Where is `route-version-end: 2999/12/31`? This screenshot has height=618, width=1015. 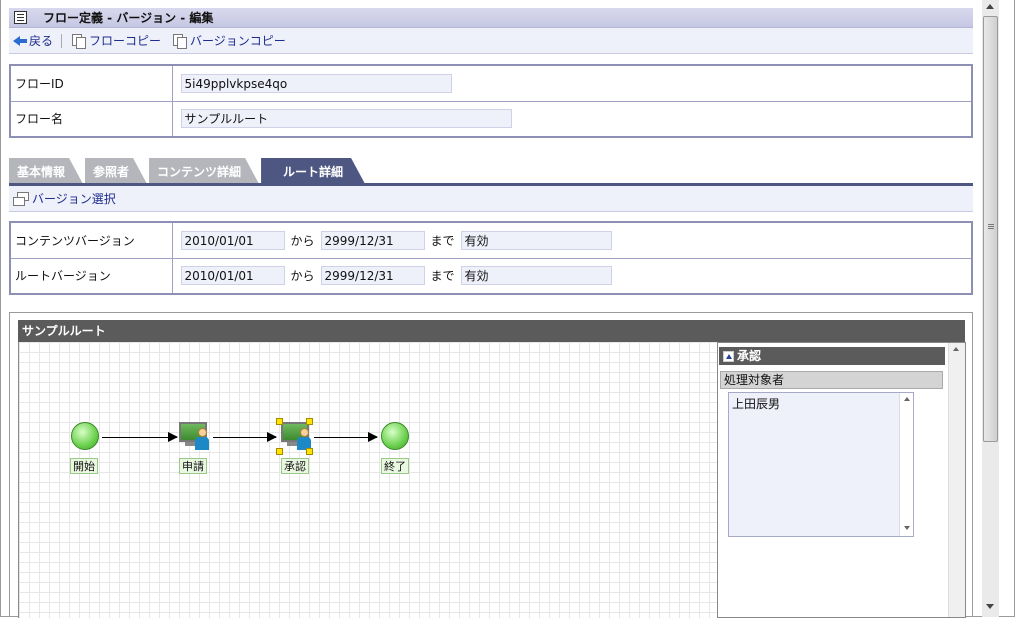
route-version-end: 2999/12/31 is located at coordinates (372, 276).